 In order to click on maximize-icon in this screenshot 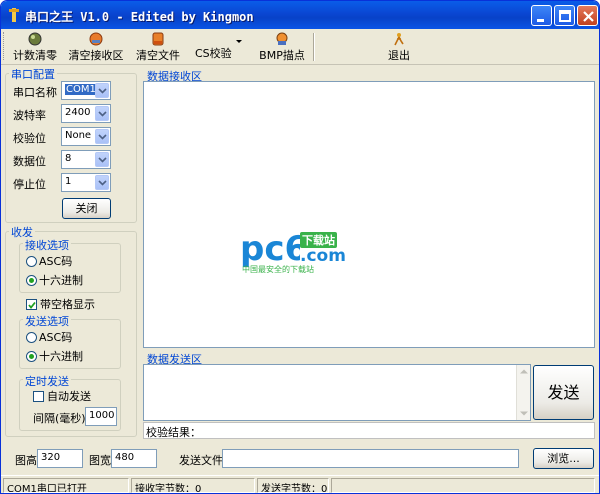, I will do `click(565, 16)`.